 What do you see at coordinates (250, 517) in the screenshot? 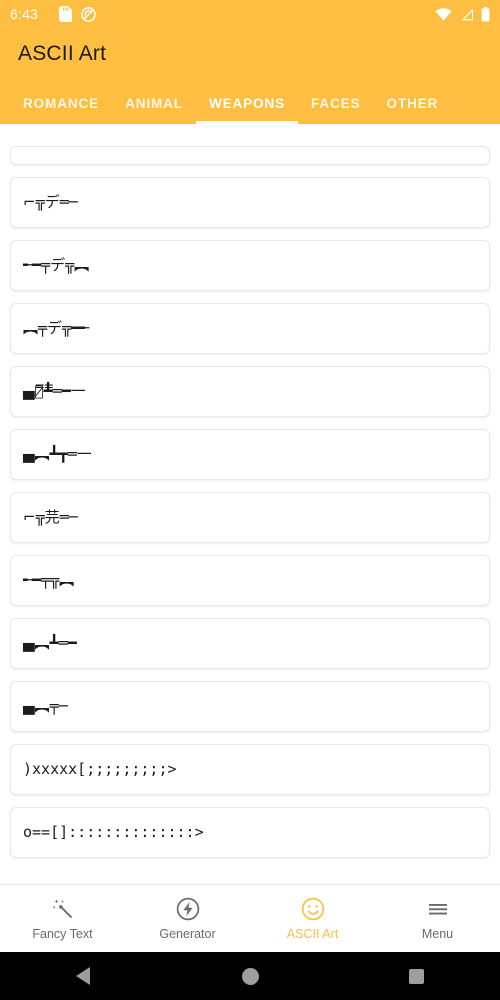
I see `list-item: ⌐╦芫═─` at bounding box center [250, 517].